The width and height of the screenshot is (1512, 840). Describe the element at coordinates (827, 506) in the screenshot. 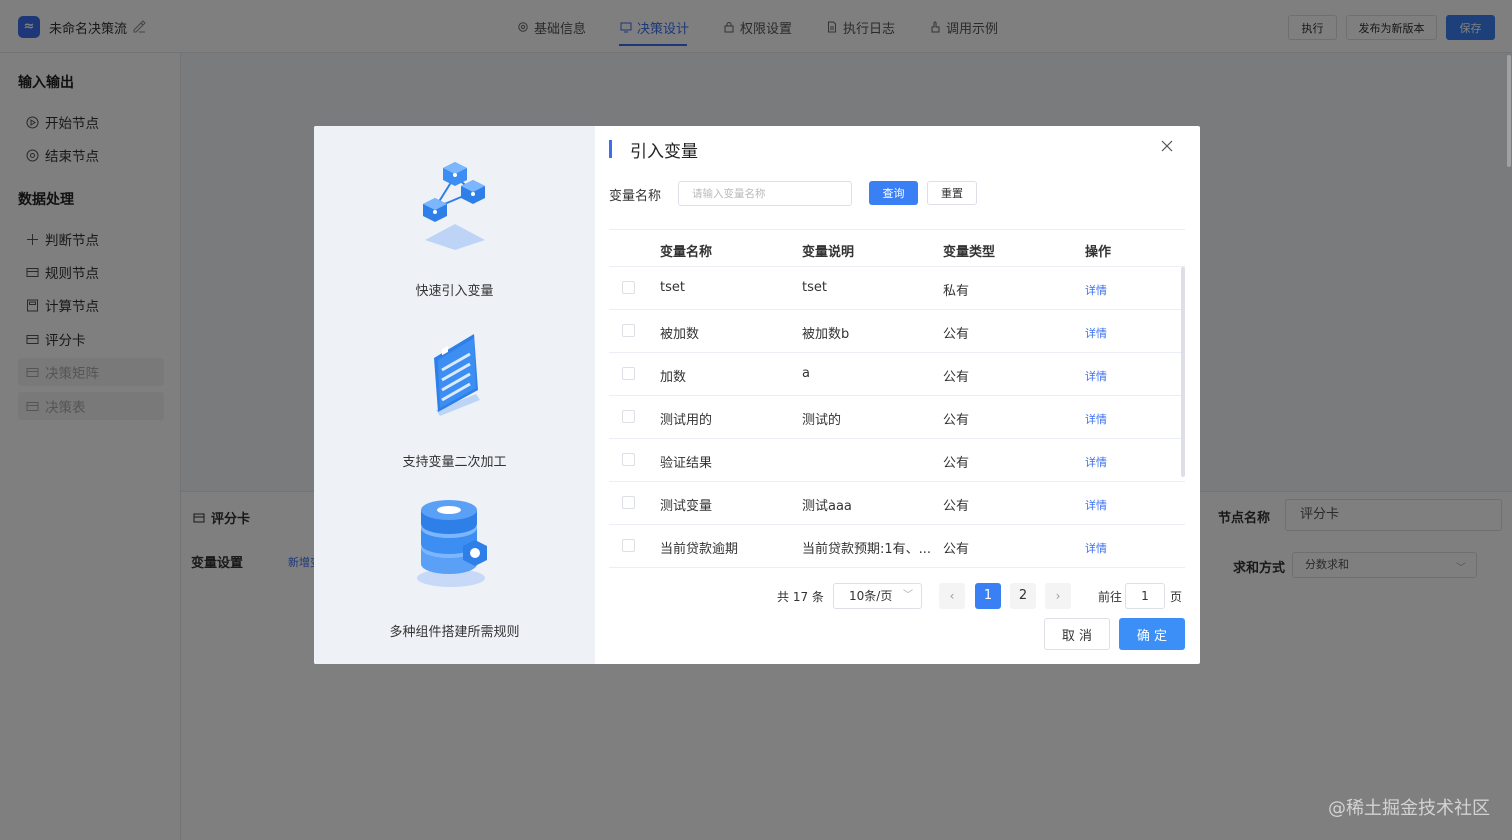

I see `cell-desc: 测试aaa` at that location.